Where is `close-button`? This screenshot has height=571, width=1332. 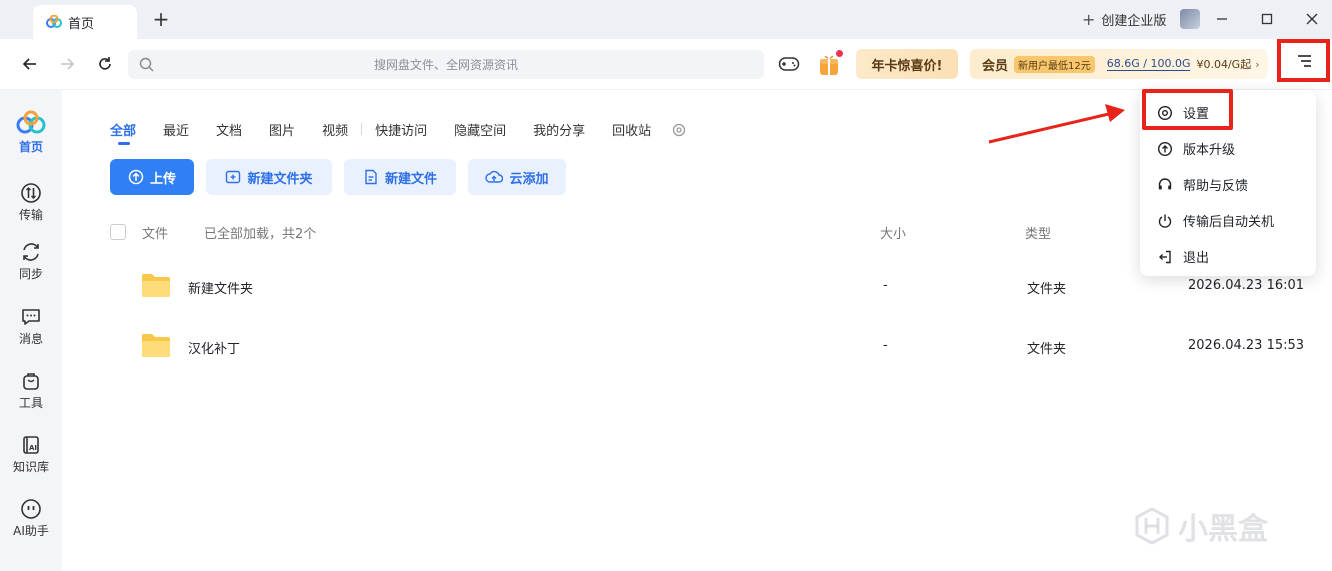
close-button is located at coordinates (1312, 19).